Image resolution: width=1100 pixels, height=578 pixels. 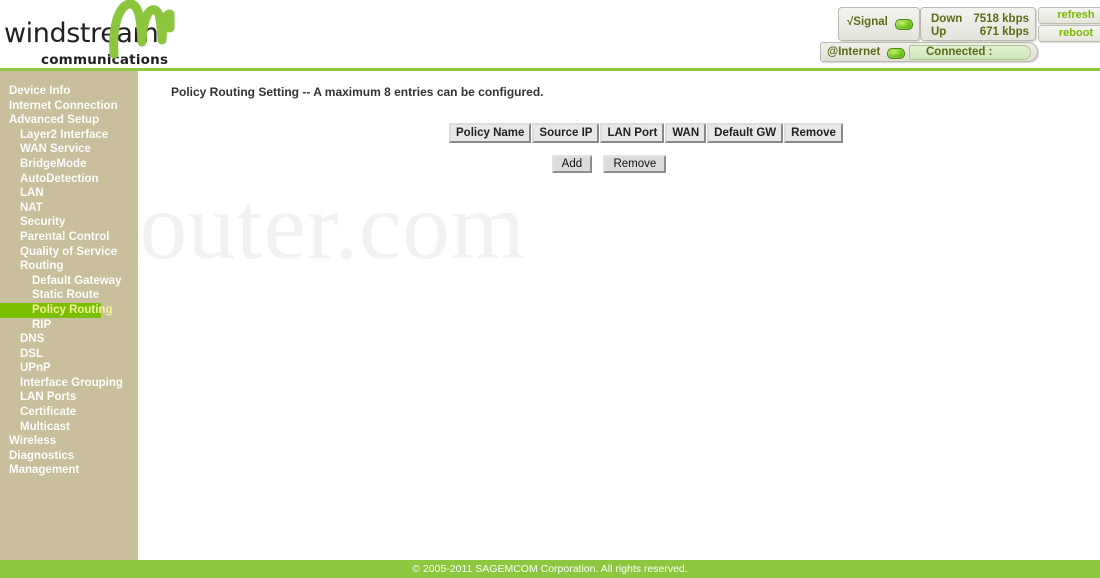 I want to click on internet-label: @Internet, so click(x=854, y=52).